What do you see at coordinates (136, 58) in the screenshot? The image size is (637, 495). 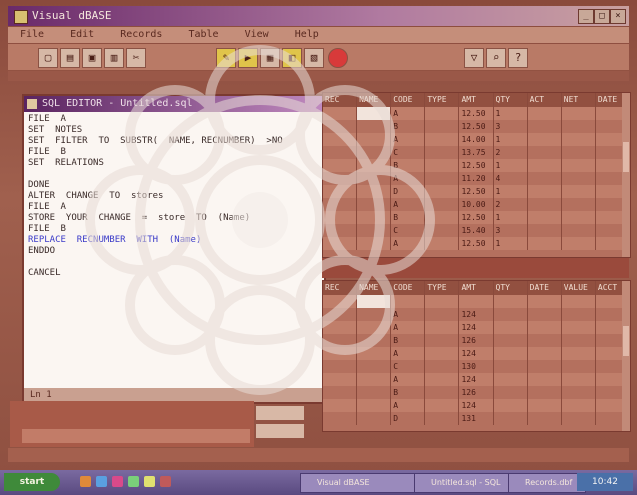 I see `cut-icon: ✂` at bounding box center [136, 58].